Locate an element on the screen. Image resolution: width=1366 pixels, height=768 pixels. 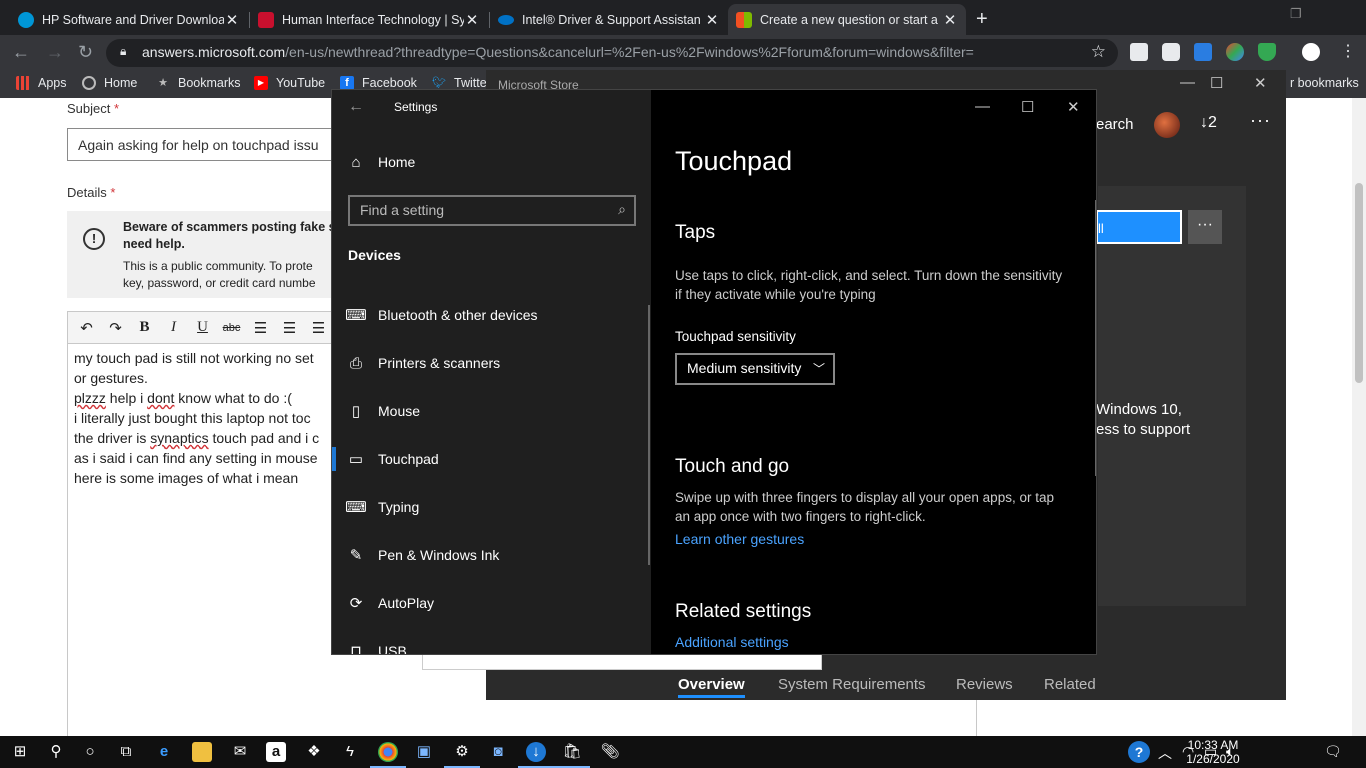
bookmark-apps: Apps is located at coordinates (41, 83).